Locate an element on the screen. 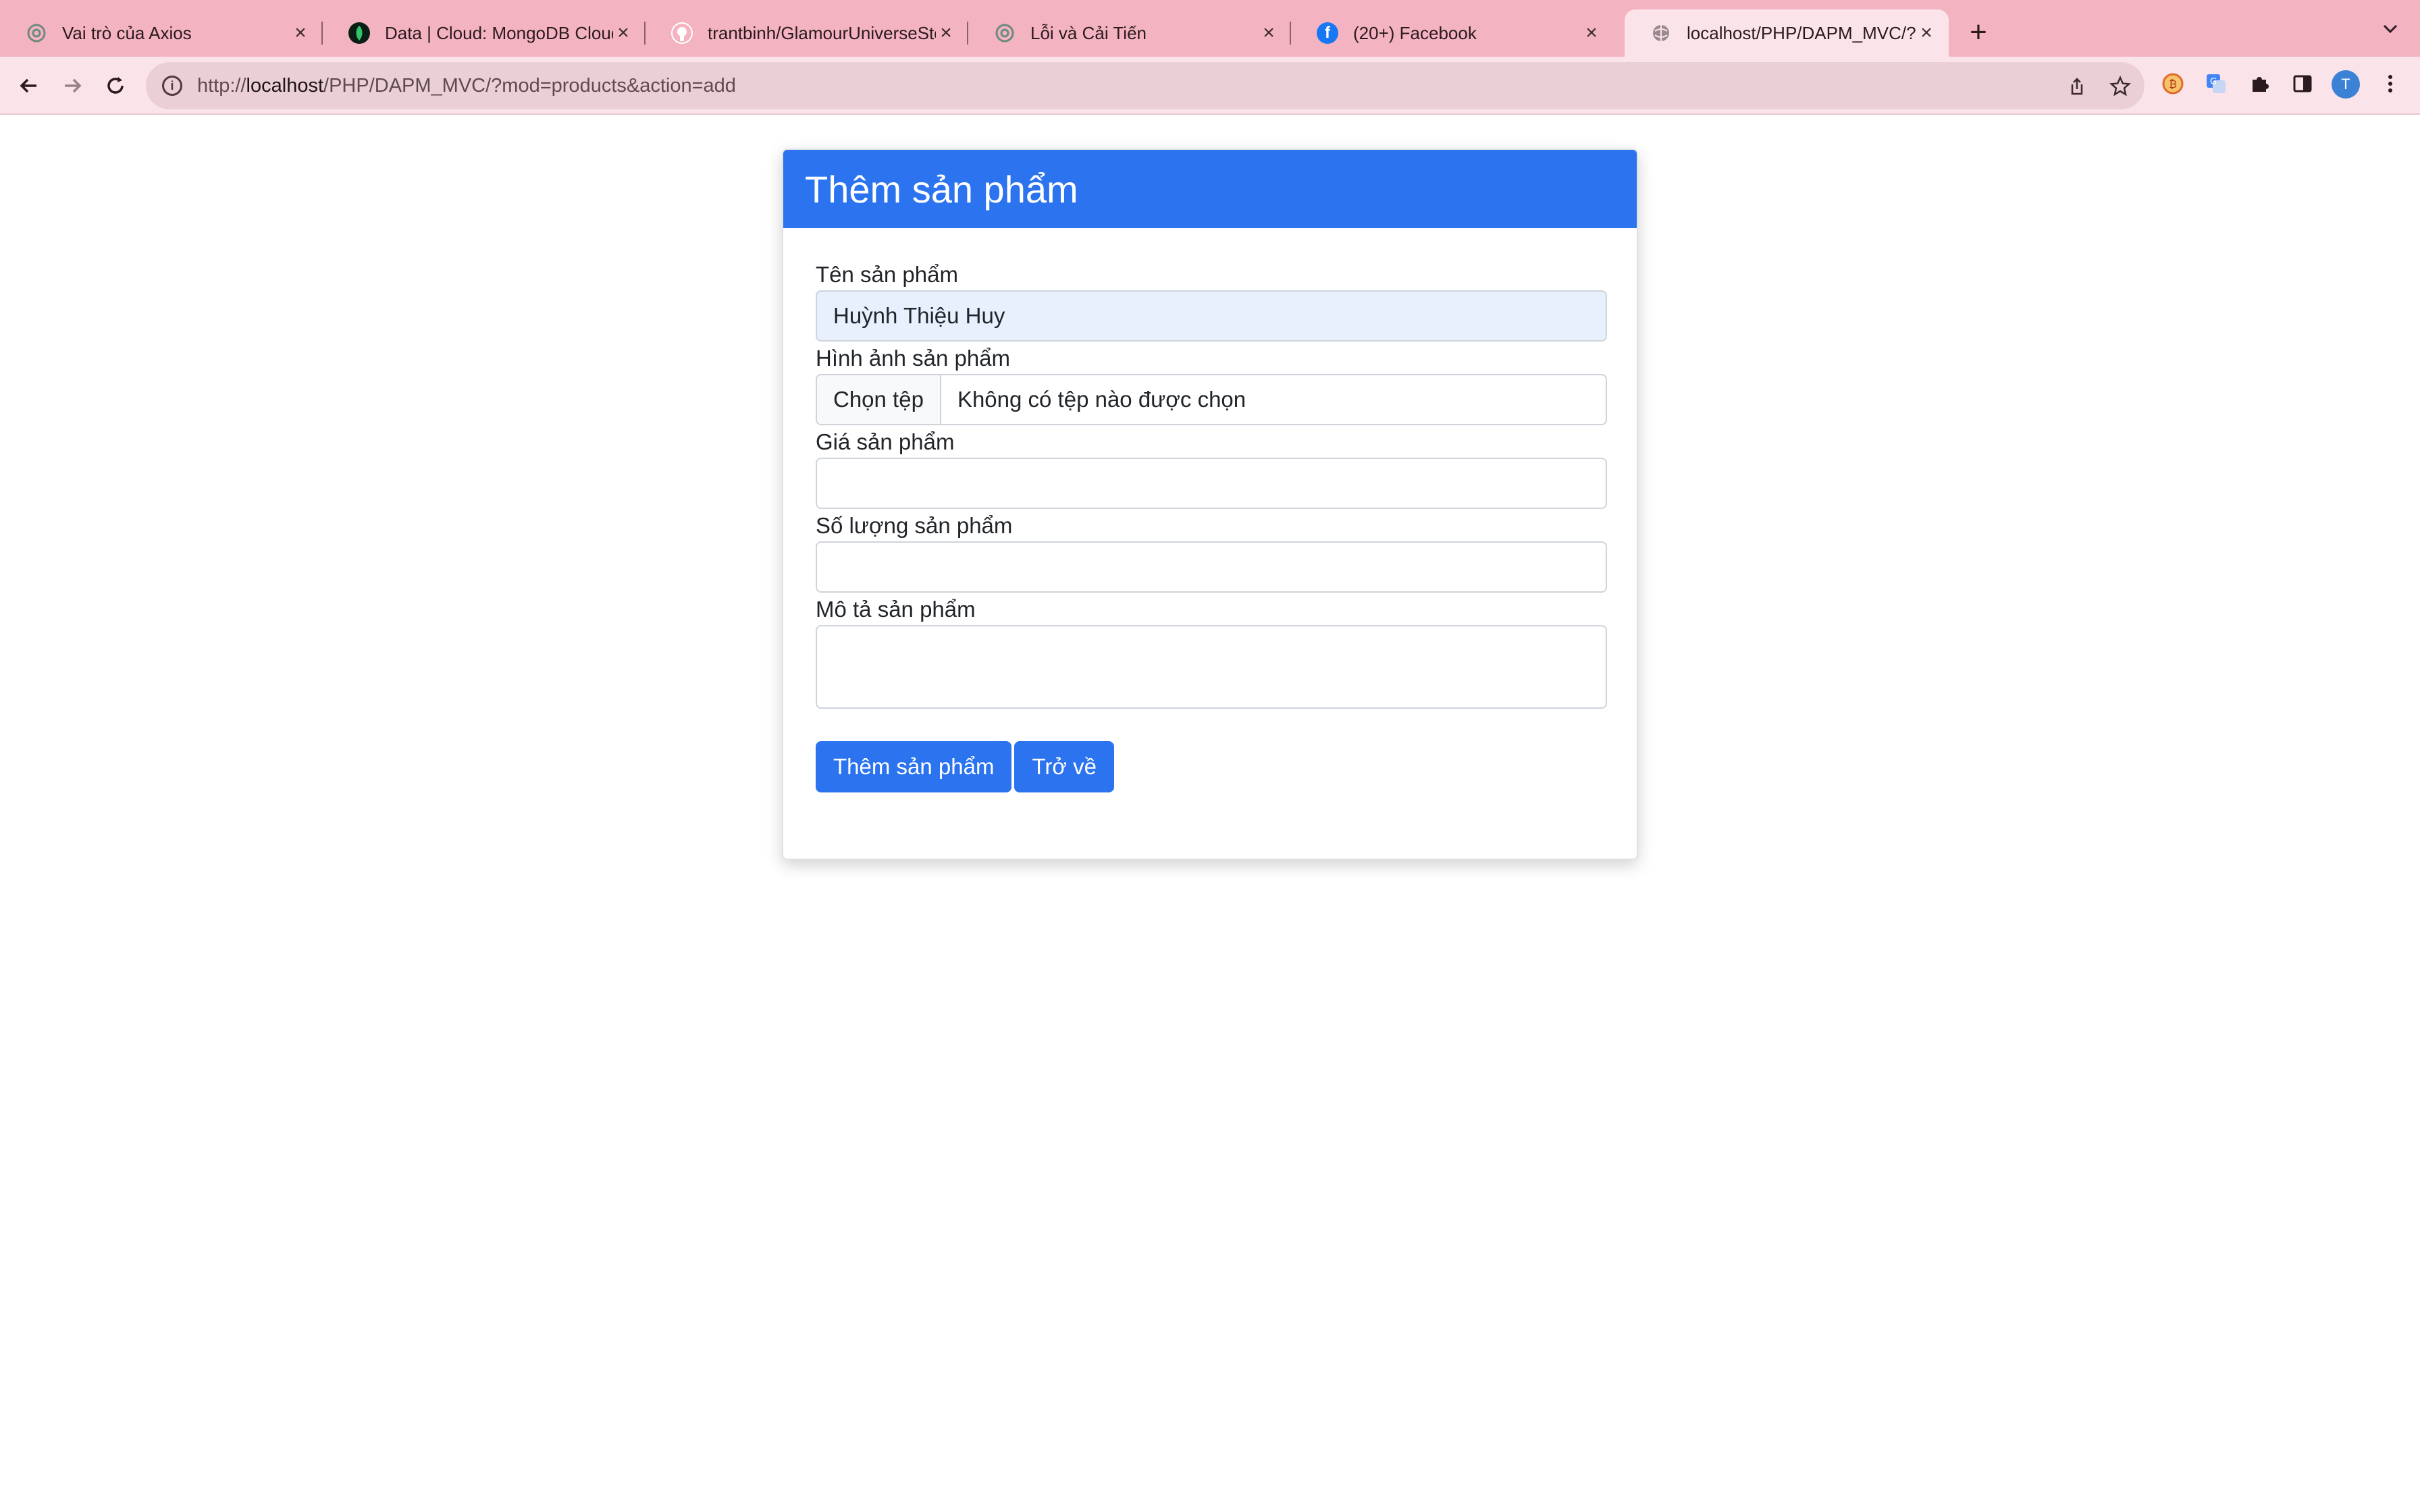 Image resolution: width=2420 pixels, height=1512 pixels. product-quantity-label: Số lượng sản phẩm is located at coordinates (914, 525).